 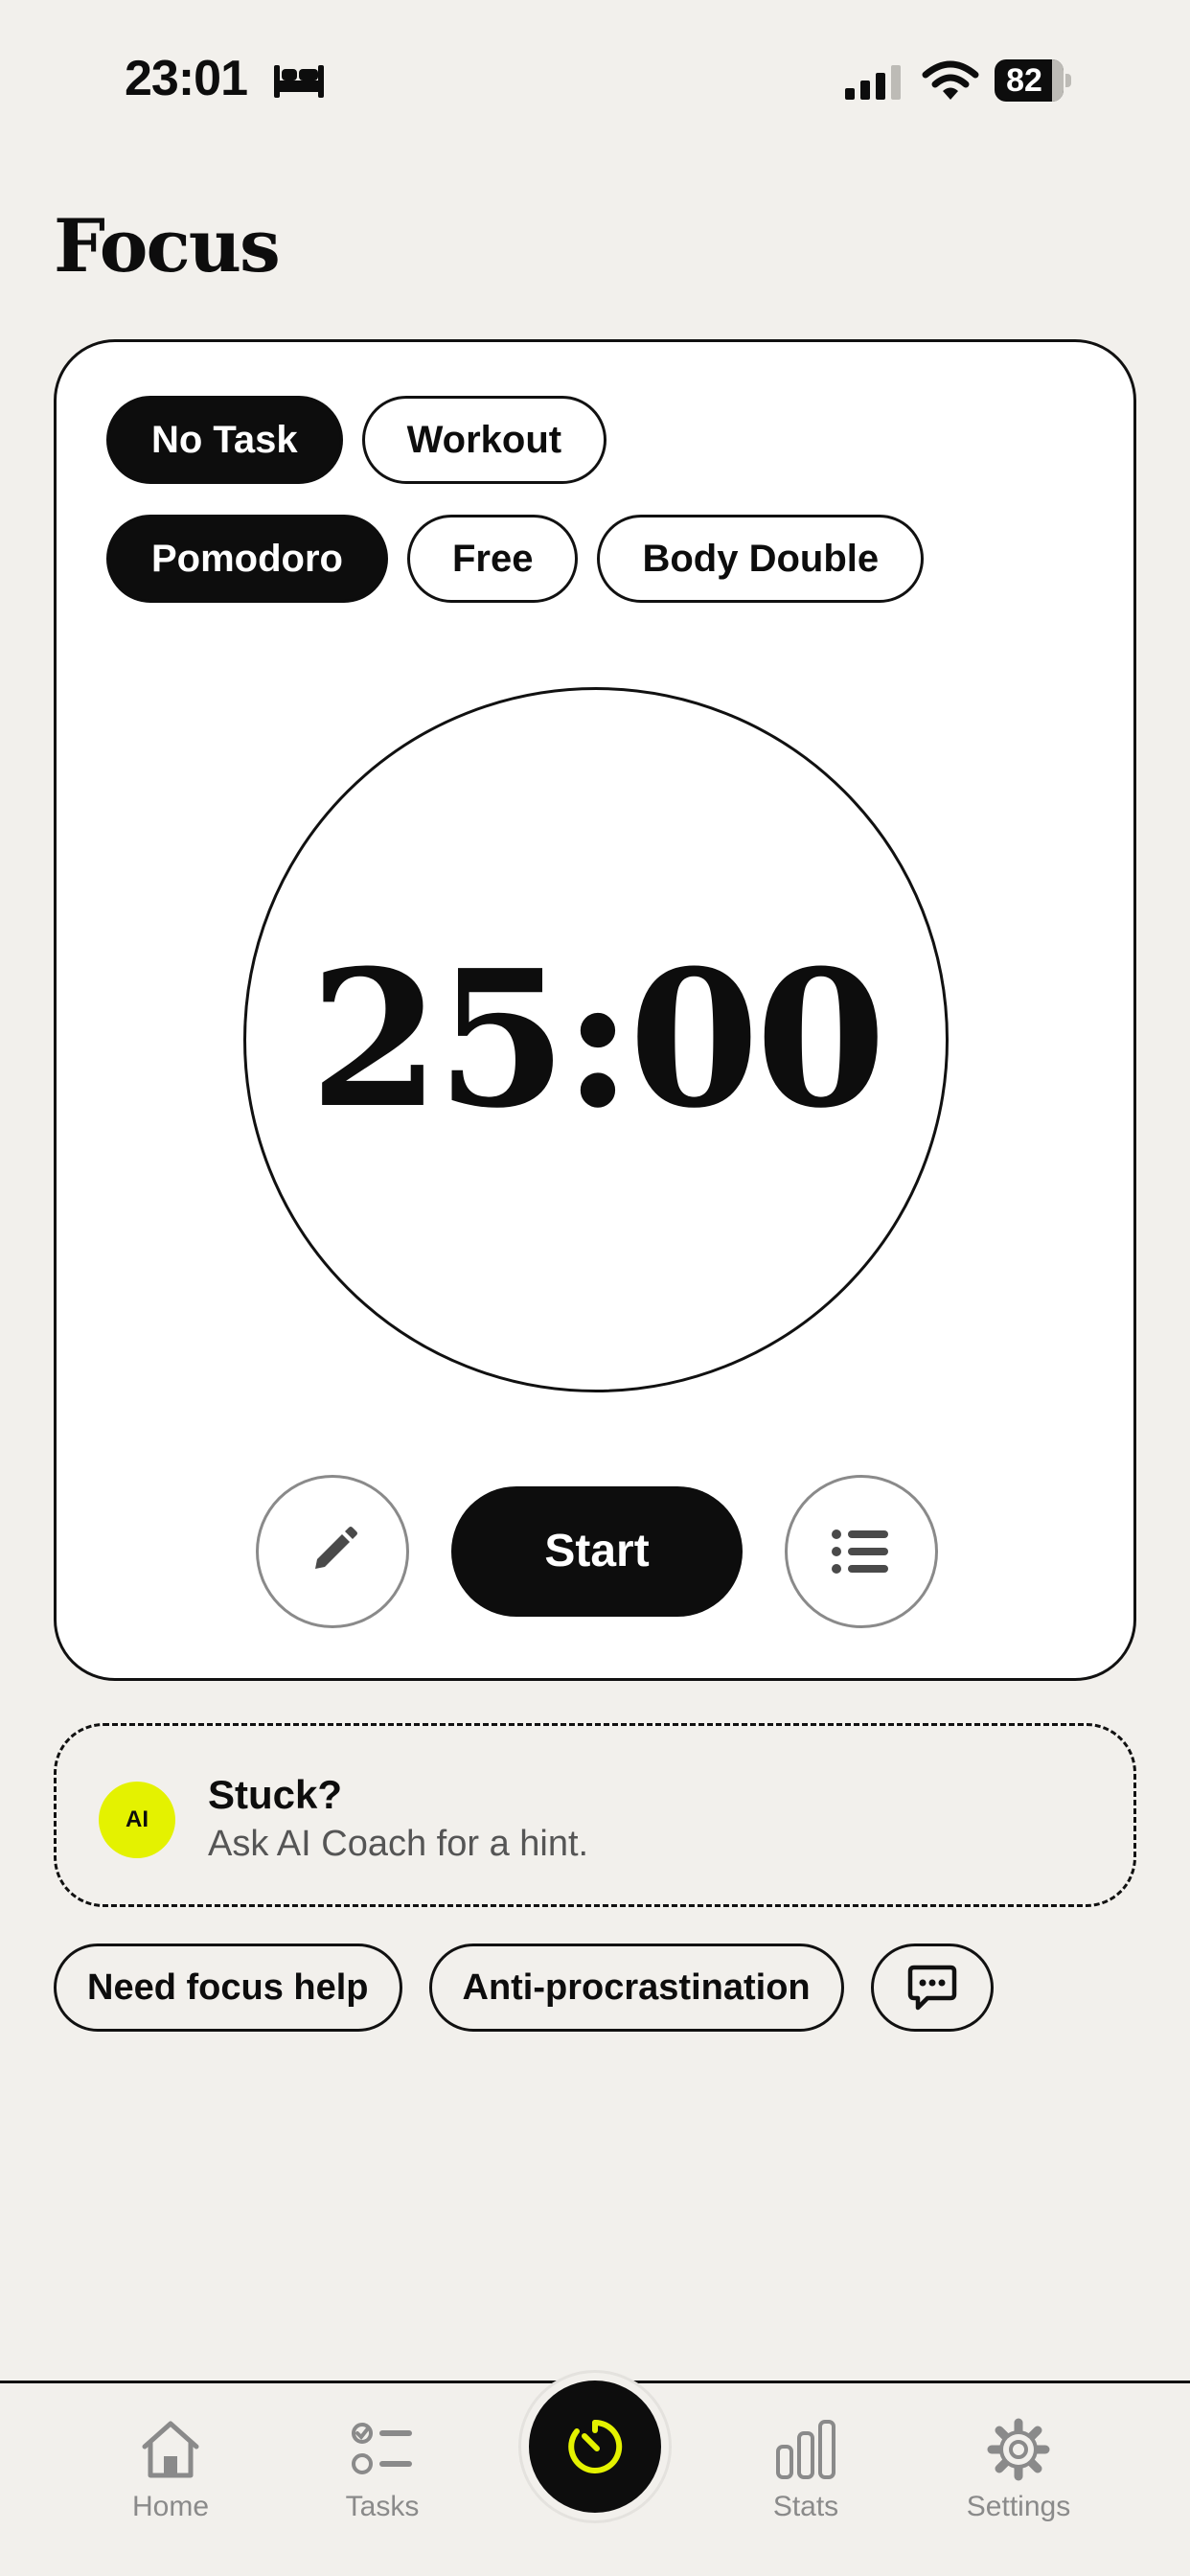 I want to click on chip-free: Free, so click(x=493, y=559).